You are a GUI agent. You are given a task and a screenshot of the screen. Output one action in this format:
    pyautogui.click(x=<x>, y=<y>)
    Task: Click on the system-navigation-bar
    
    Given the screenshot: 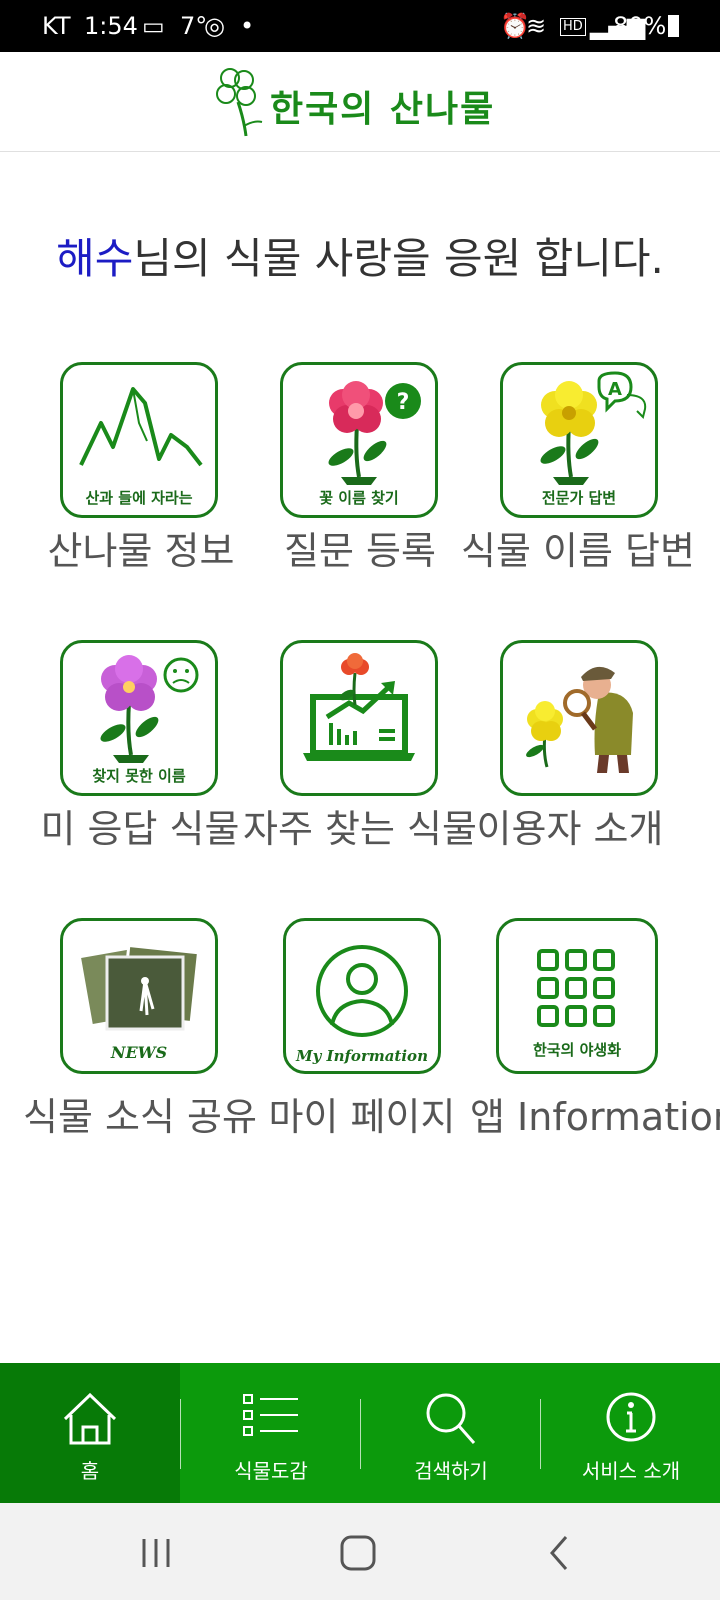 What is the action you would take?
    pyautogui.click(x=360, y=1551)
    